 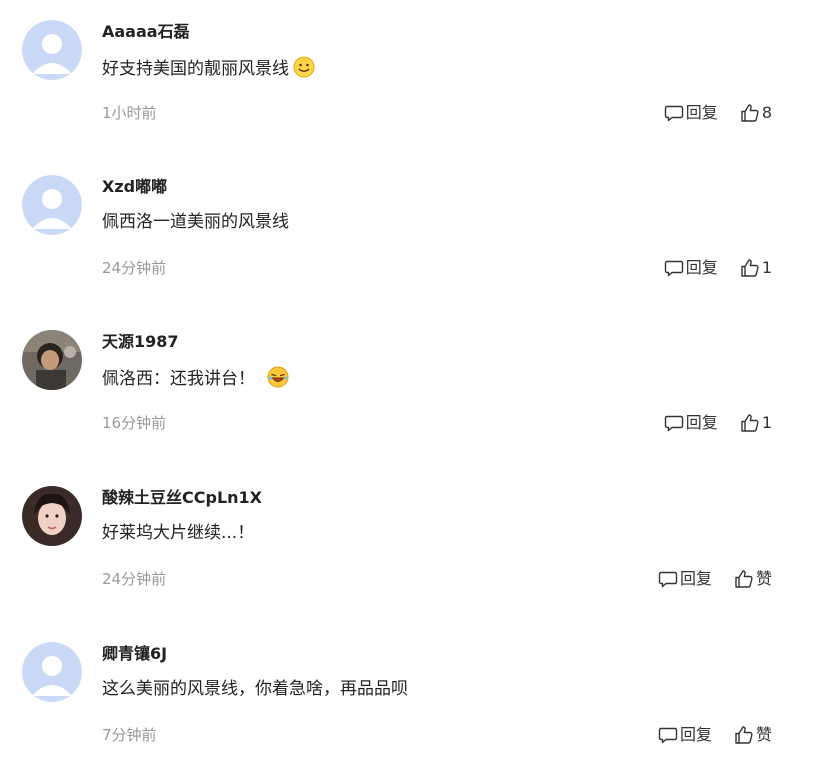 What do you see at coordinates (178, 379) in the screenshot?
I see `comment-text-body: 佩洛西：还我讲台！` at bounding box center [178, 379].